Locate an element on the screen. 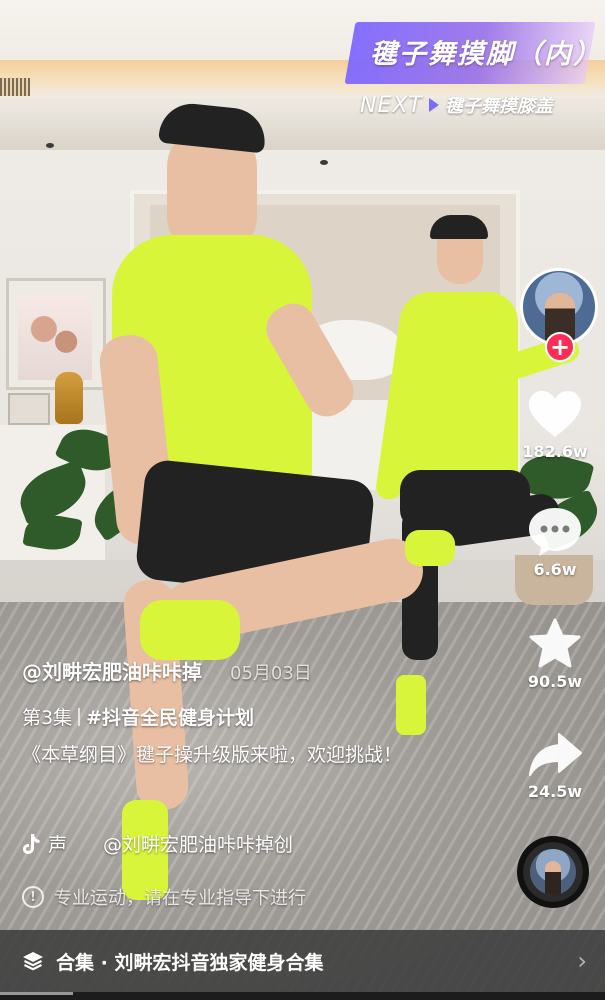  divider is located at coordinates (79, 716).